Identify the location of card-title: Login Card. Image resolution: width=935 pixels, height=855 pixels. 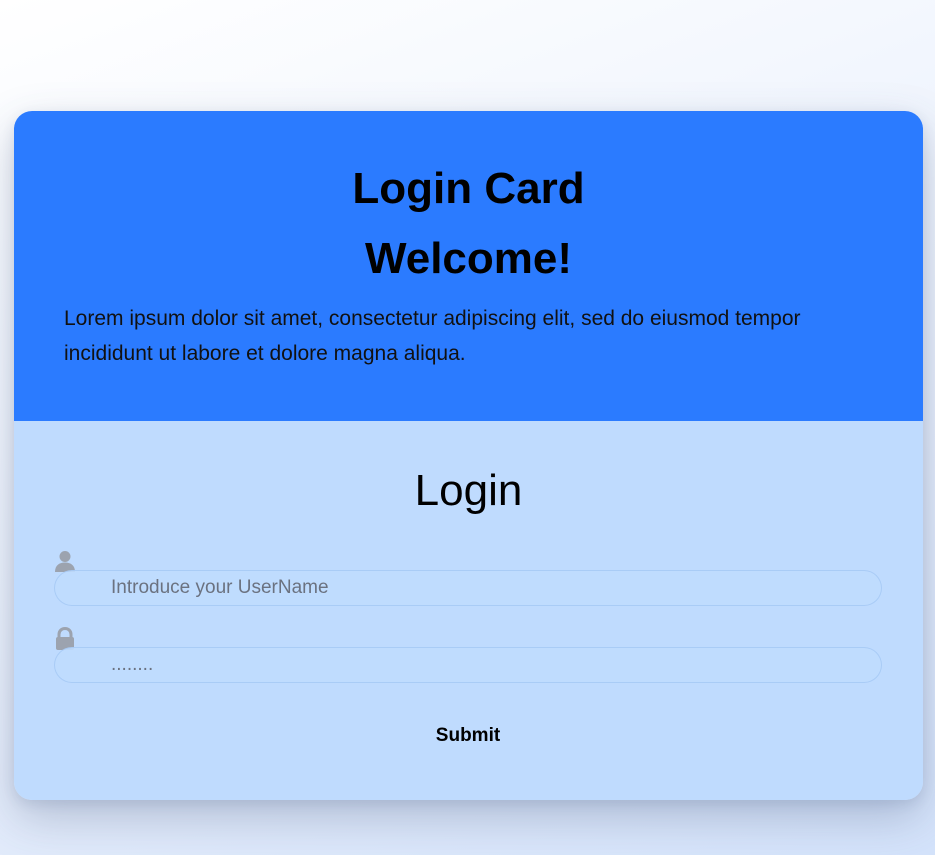
(468, 188).